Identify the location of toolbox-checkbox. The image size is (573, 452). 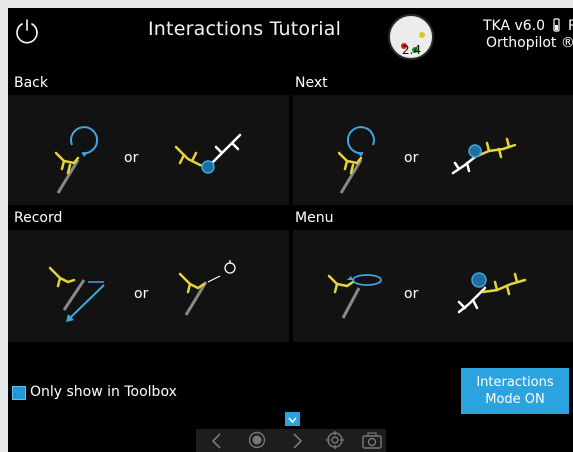
(19, 393).